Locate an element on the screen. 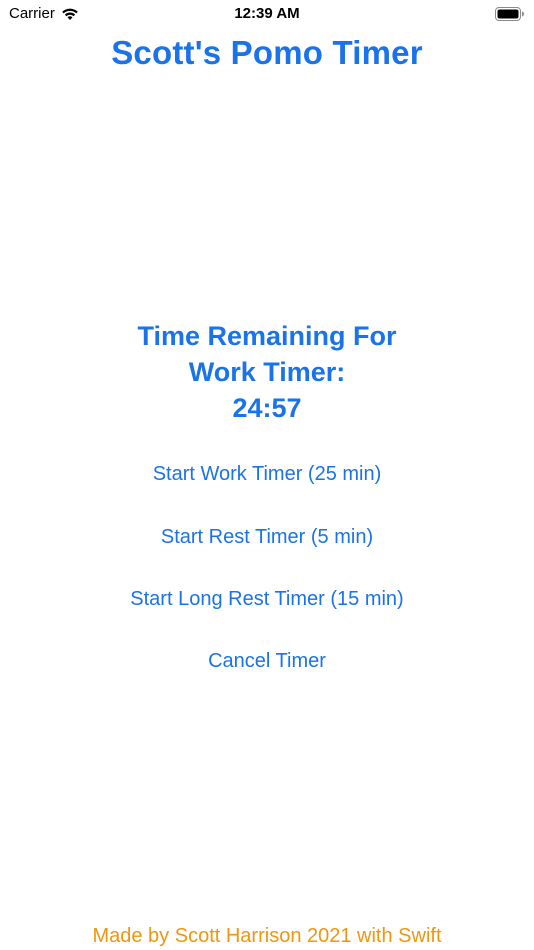 This screenshot has width=534, height=950. status-bar: Carrier 12:39 AM is located at coordinates (267, 14).